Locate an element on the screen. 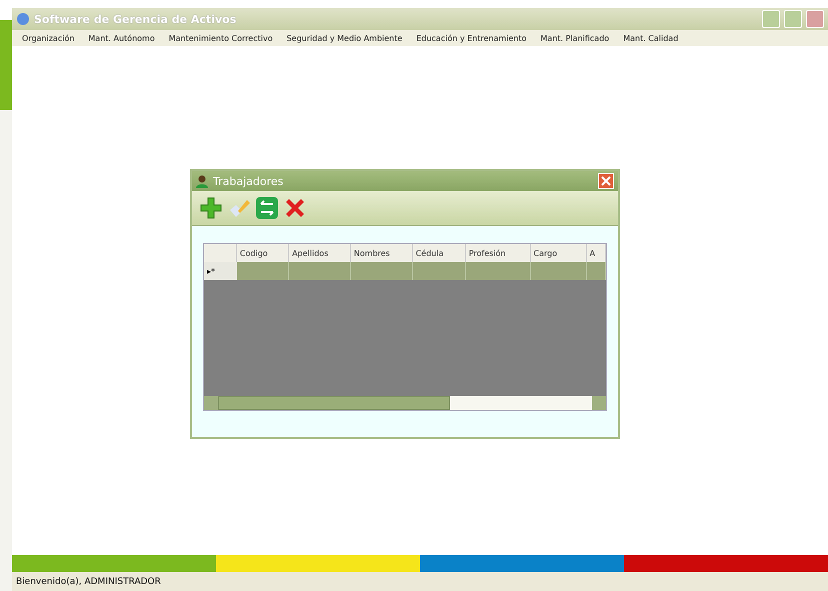 Image resolution: width=828 pixels, height=591 pixels. close-icon is located at coordinates (606, 181).